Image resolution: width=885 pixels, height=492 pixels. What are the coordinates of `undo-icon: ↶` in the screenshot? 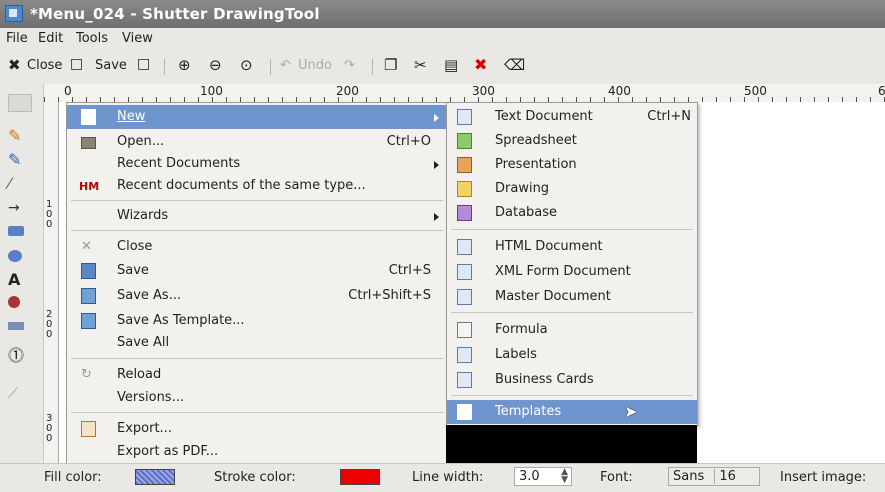 It's located at (285, 65).